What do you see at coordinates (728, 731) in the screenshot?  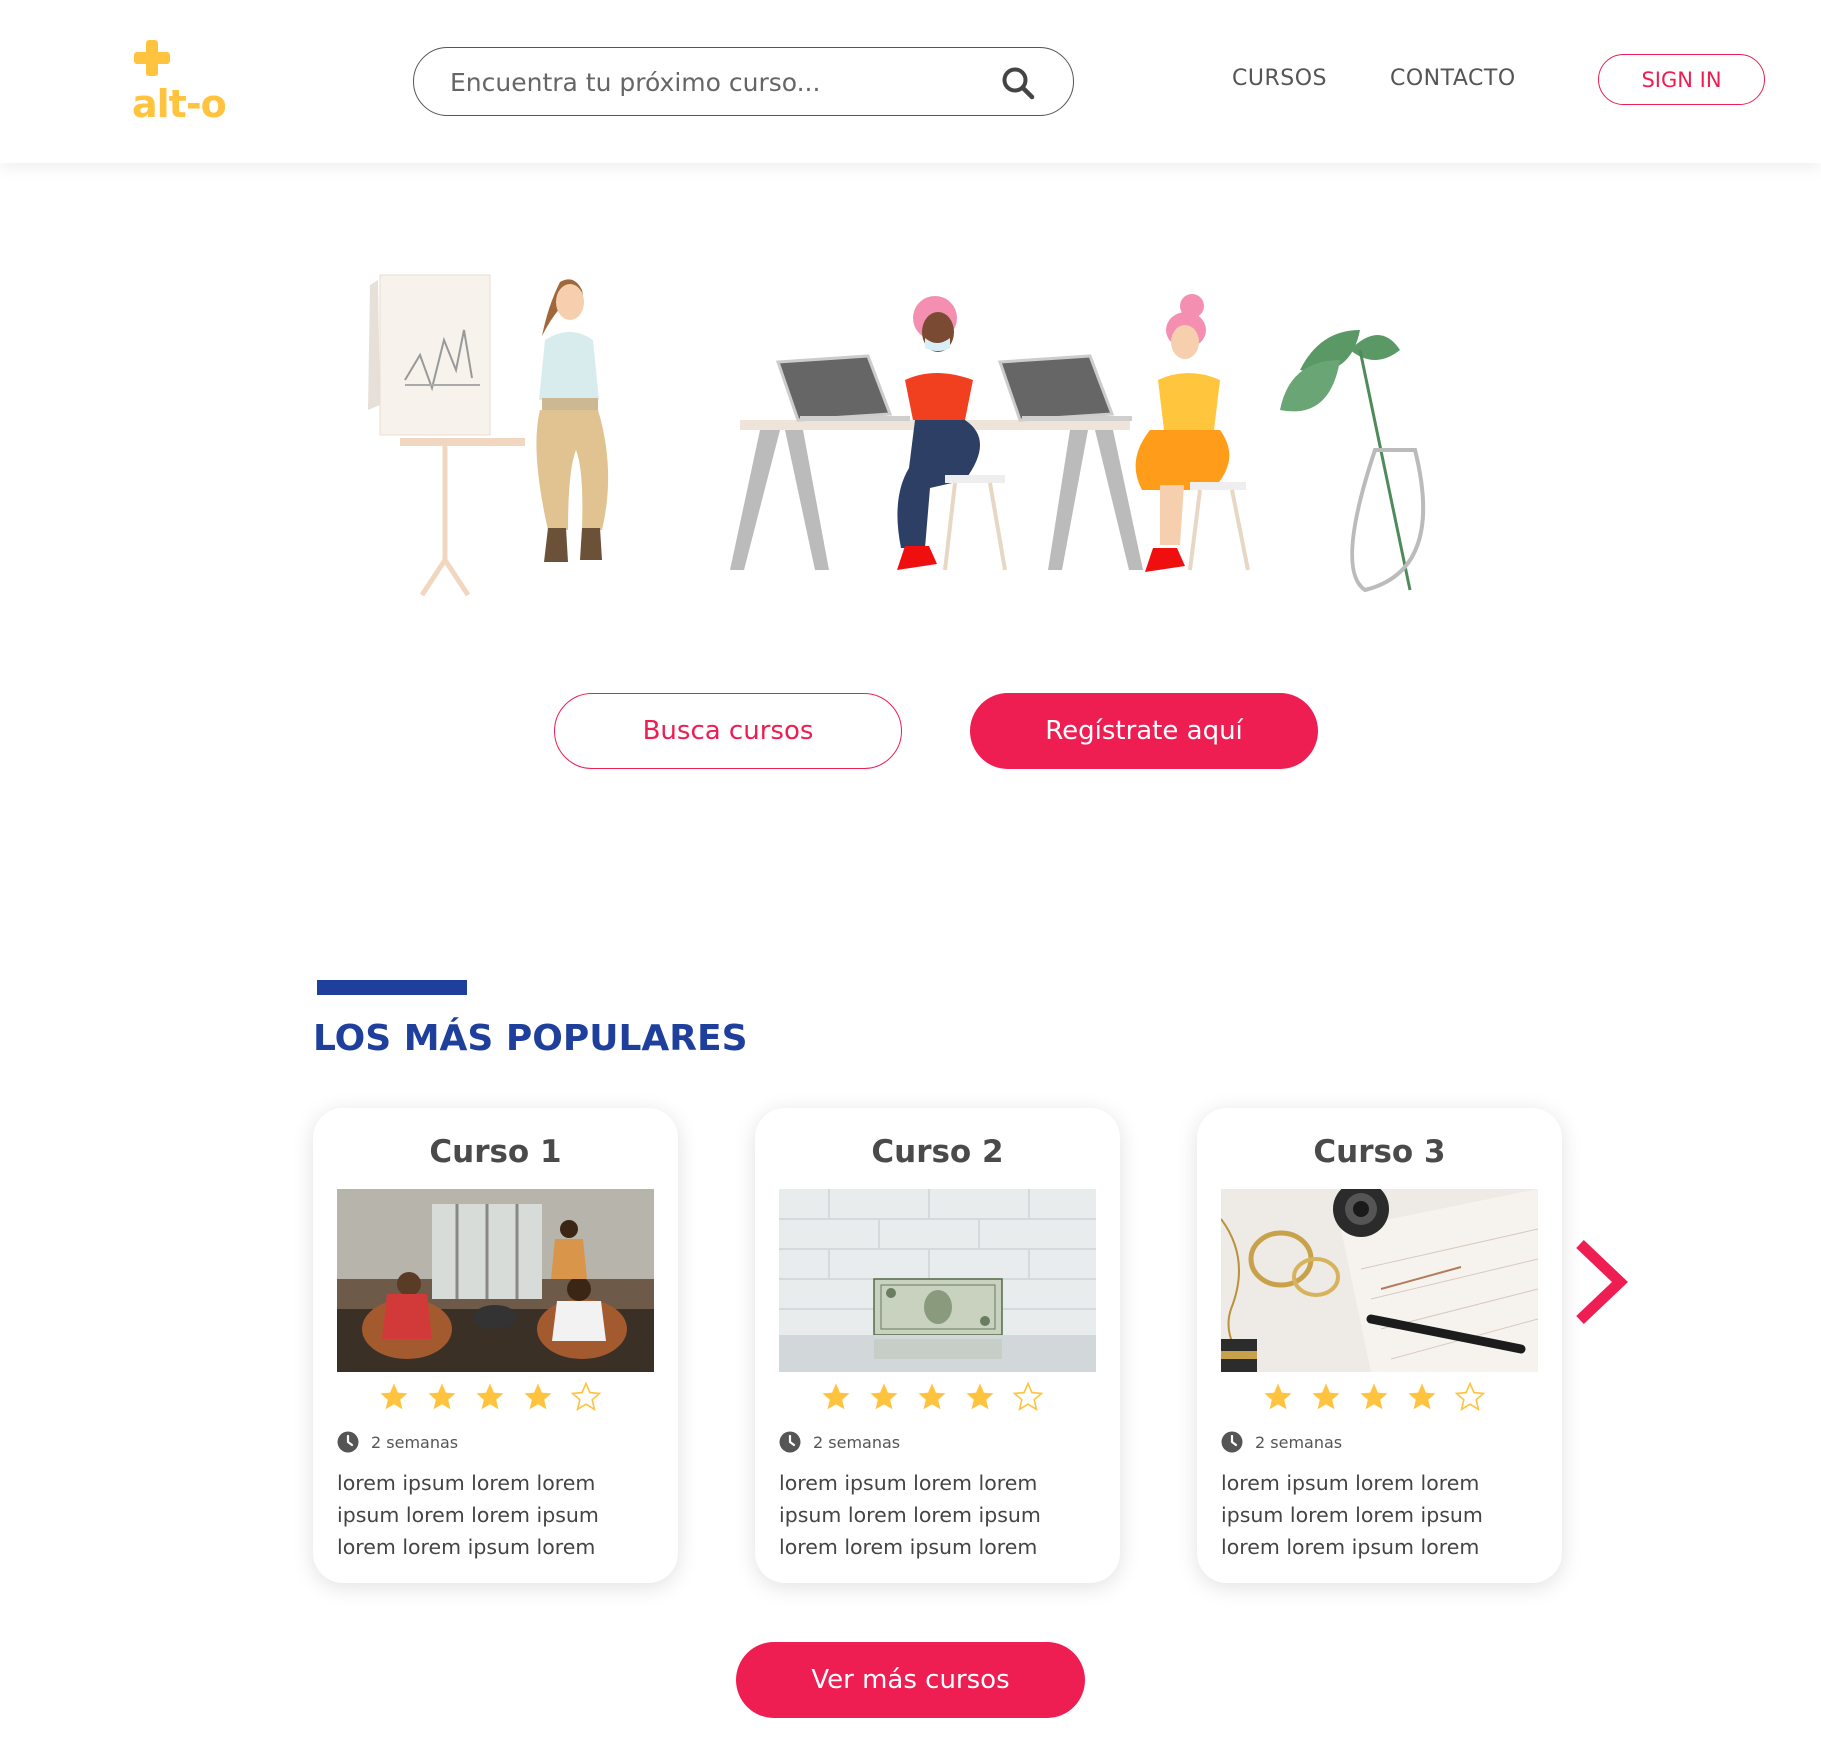 I see `busca-cursos-button: Busca cursos` at bounding box center [728, 731].